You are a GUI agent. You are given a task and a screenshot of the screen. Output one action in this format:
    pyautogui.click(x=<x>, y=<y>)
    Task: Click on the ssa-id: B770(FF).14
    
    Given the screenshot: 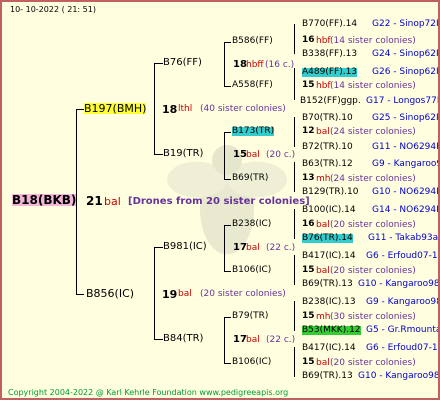 What is the action you would take?
    pyautogui.click(x=329, y=24)
    